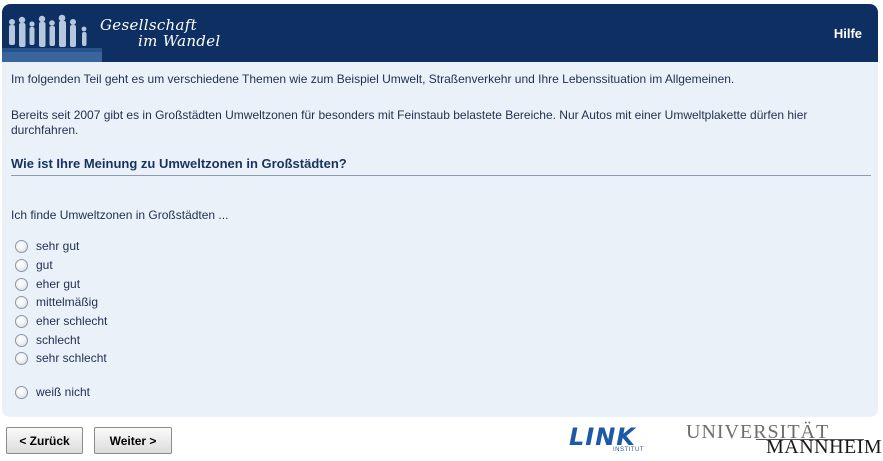 The height and width of the screenshot is (461, 883). Describe the element at coordinates (58, 284) in the screenshot. I see `option-label: eher gut` at that location.